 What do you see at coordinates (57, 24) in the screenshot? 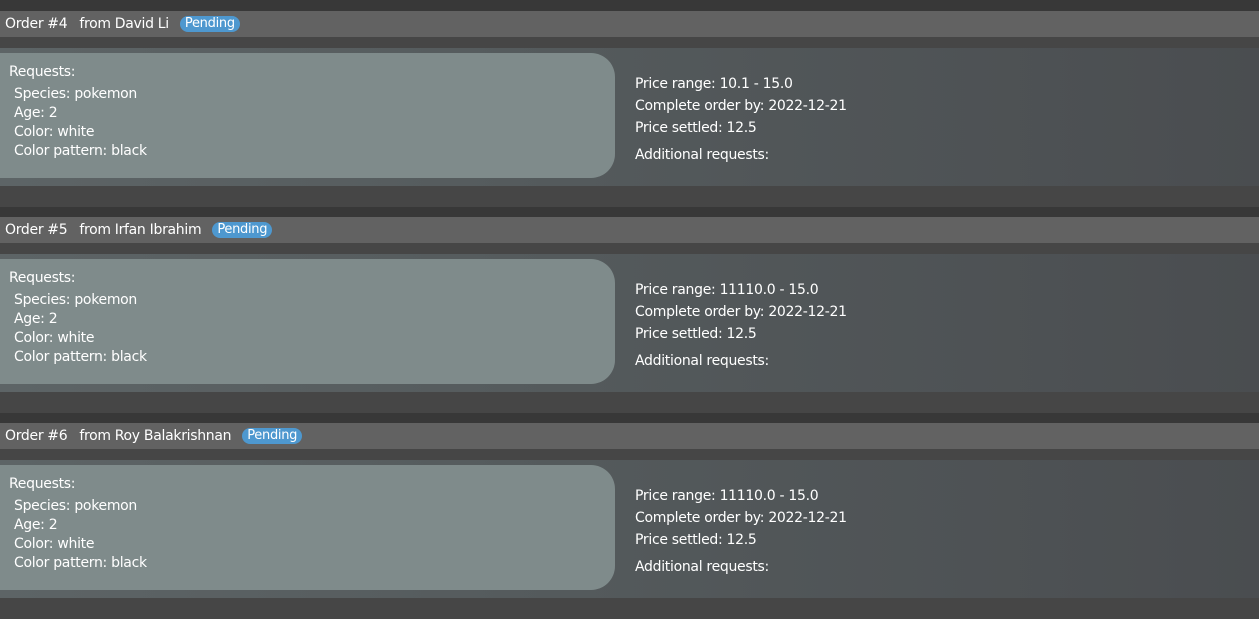
I see `order-number: #4` at bounding box center [57, 24].